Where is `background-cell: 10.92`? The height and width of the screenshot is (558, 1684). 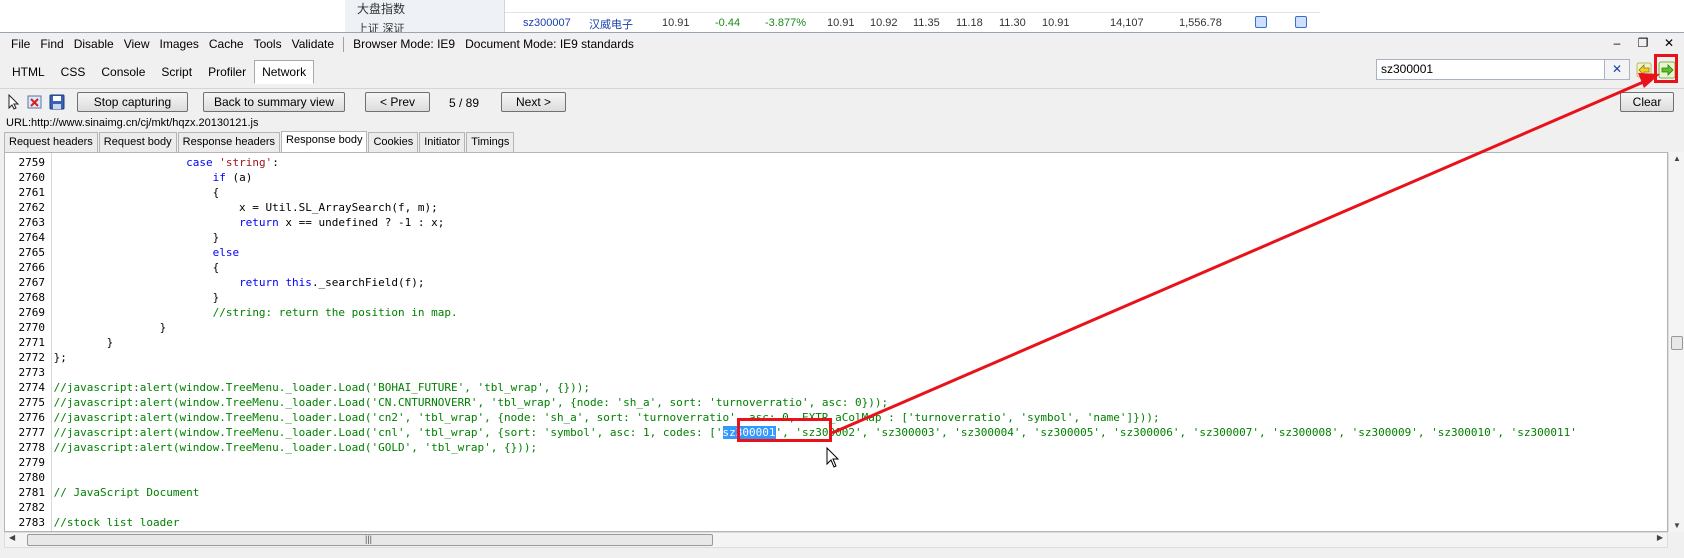
background-cell: 10.92 is located at coordinates (884, 23).